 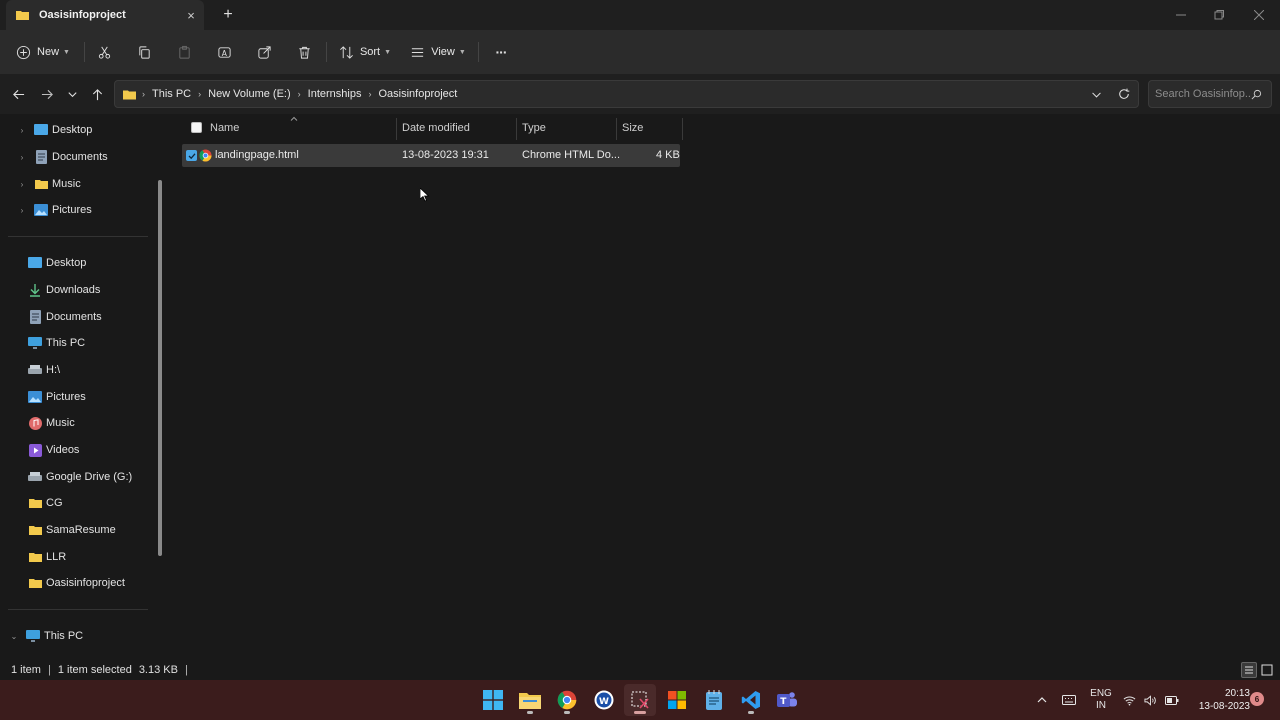 What do you see at coordinates (530, 700) in the screenshot?
I see `taskbar-file-explorer` at bounding box center [530, 700].